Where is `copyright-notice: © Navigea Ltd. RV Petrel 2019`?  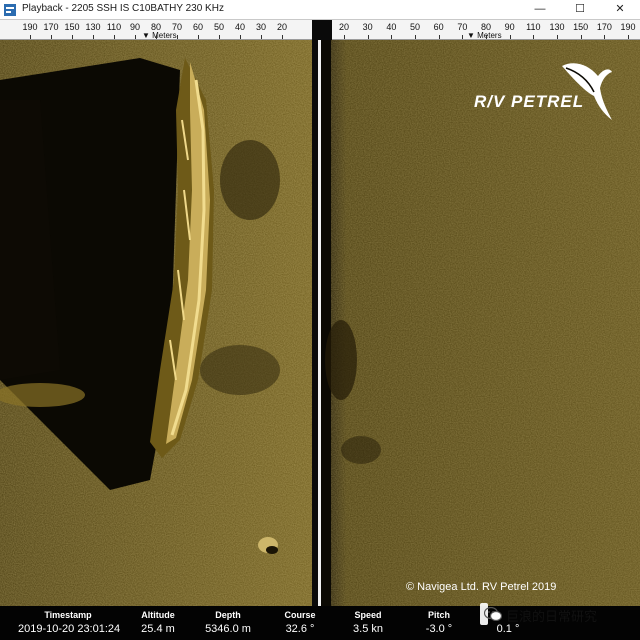 copyright-notice: © Navigea Ltd. RV Petrel 2019 is located at coordinates (481, 587).